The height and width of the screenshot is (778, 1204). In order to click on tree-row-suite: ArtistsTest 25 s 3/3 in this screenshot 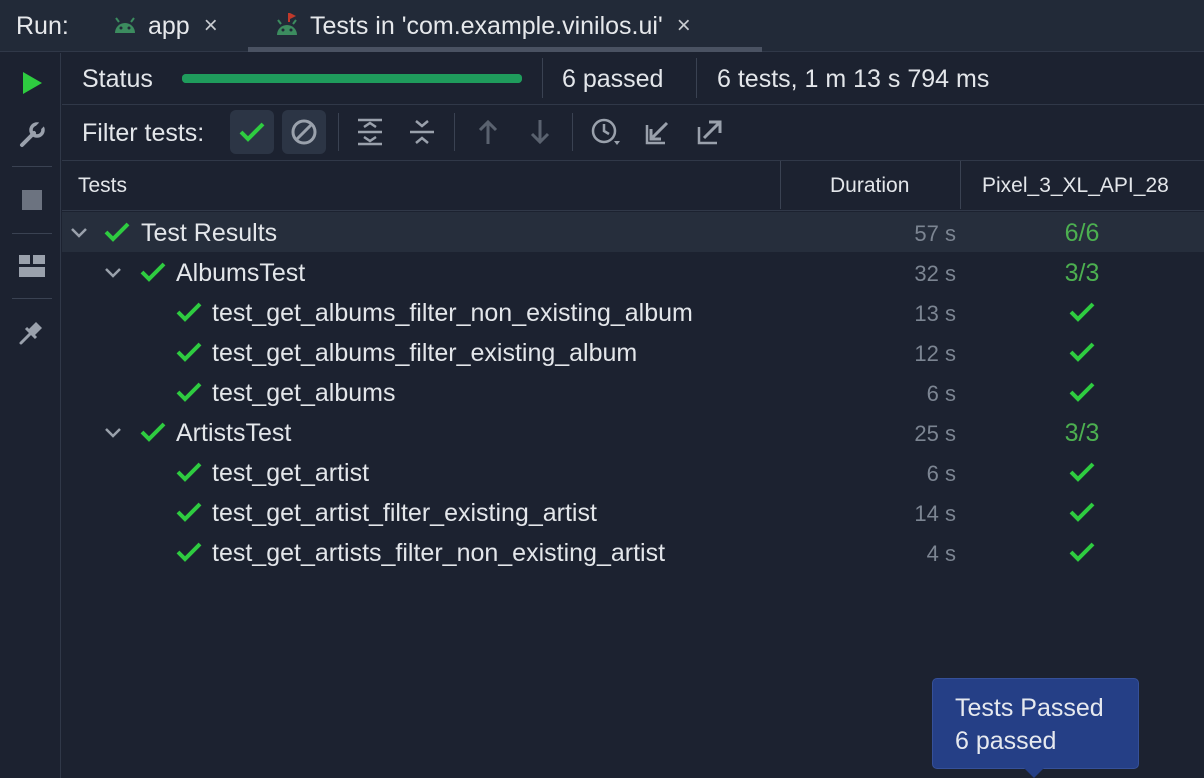, I will do `click(633, 432)`.